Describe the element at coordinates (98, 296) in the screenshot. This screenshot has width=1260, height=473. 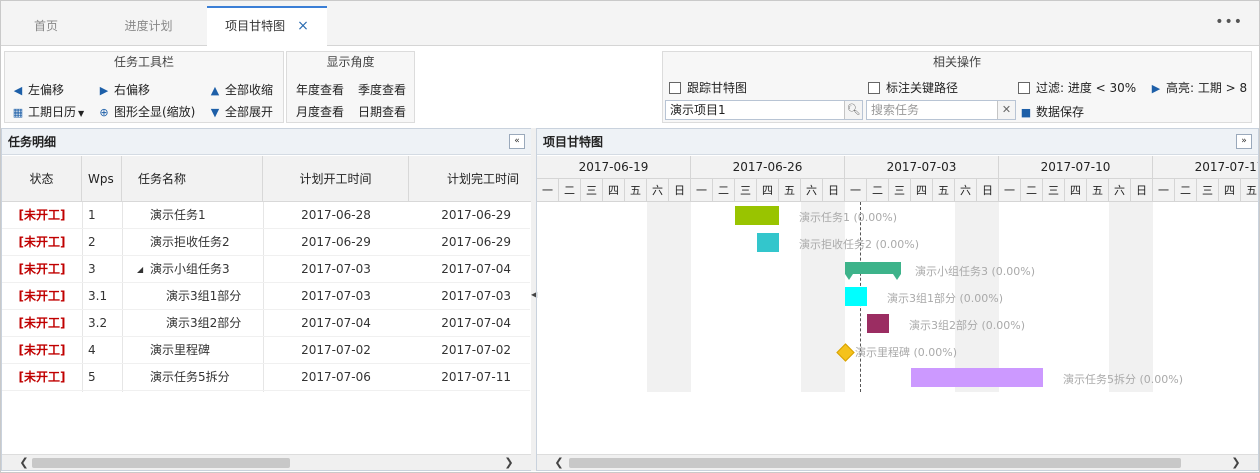
I see `wps-cell: 3.1` at that location.